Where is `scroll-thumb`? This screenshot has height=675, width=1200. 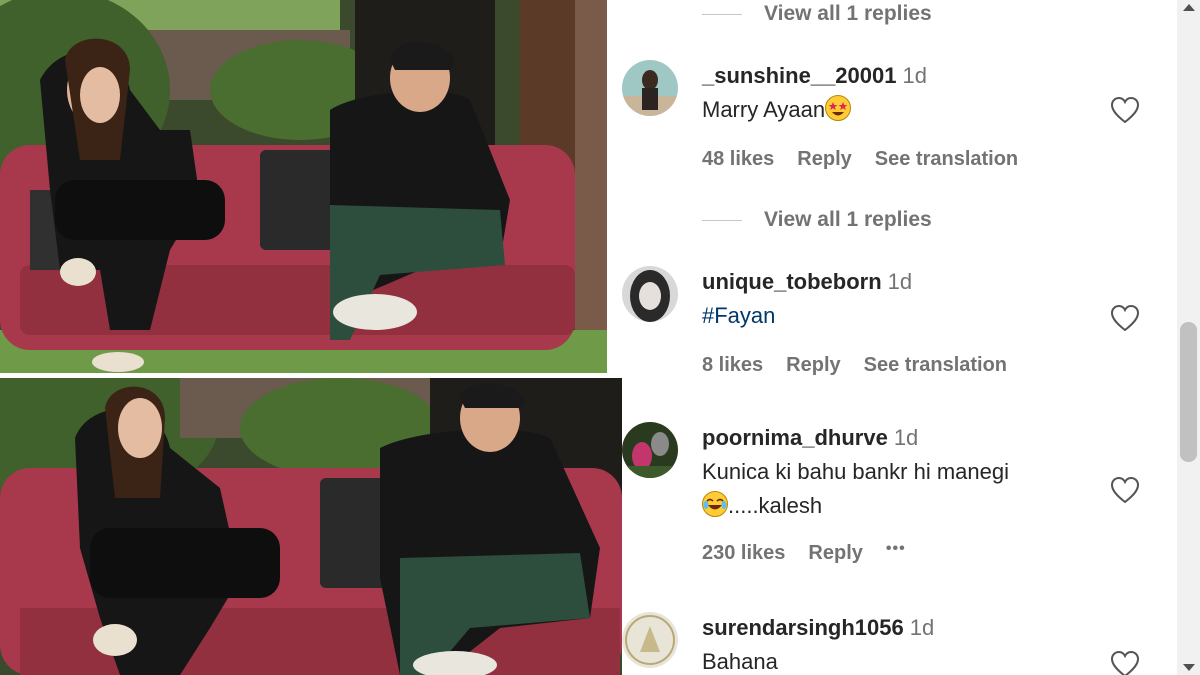
scroll-thumb is located at coordinates (1188, 392).